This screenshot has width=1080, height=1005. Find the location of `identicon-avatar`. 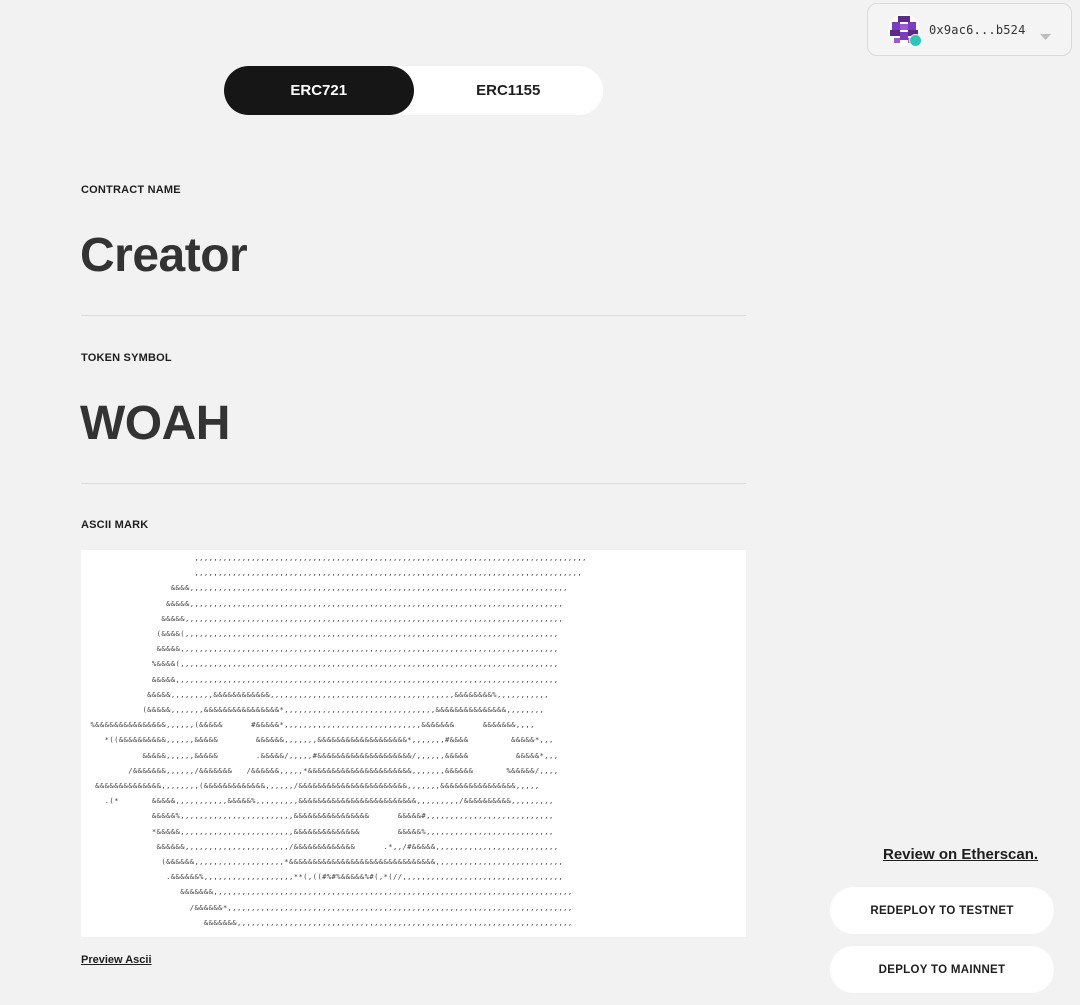

identicon-avatar is located at coordinates (905, 30).